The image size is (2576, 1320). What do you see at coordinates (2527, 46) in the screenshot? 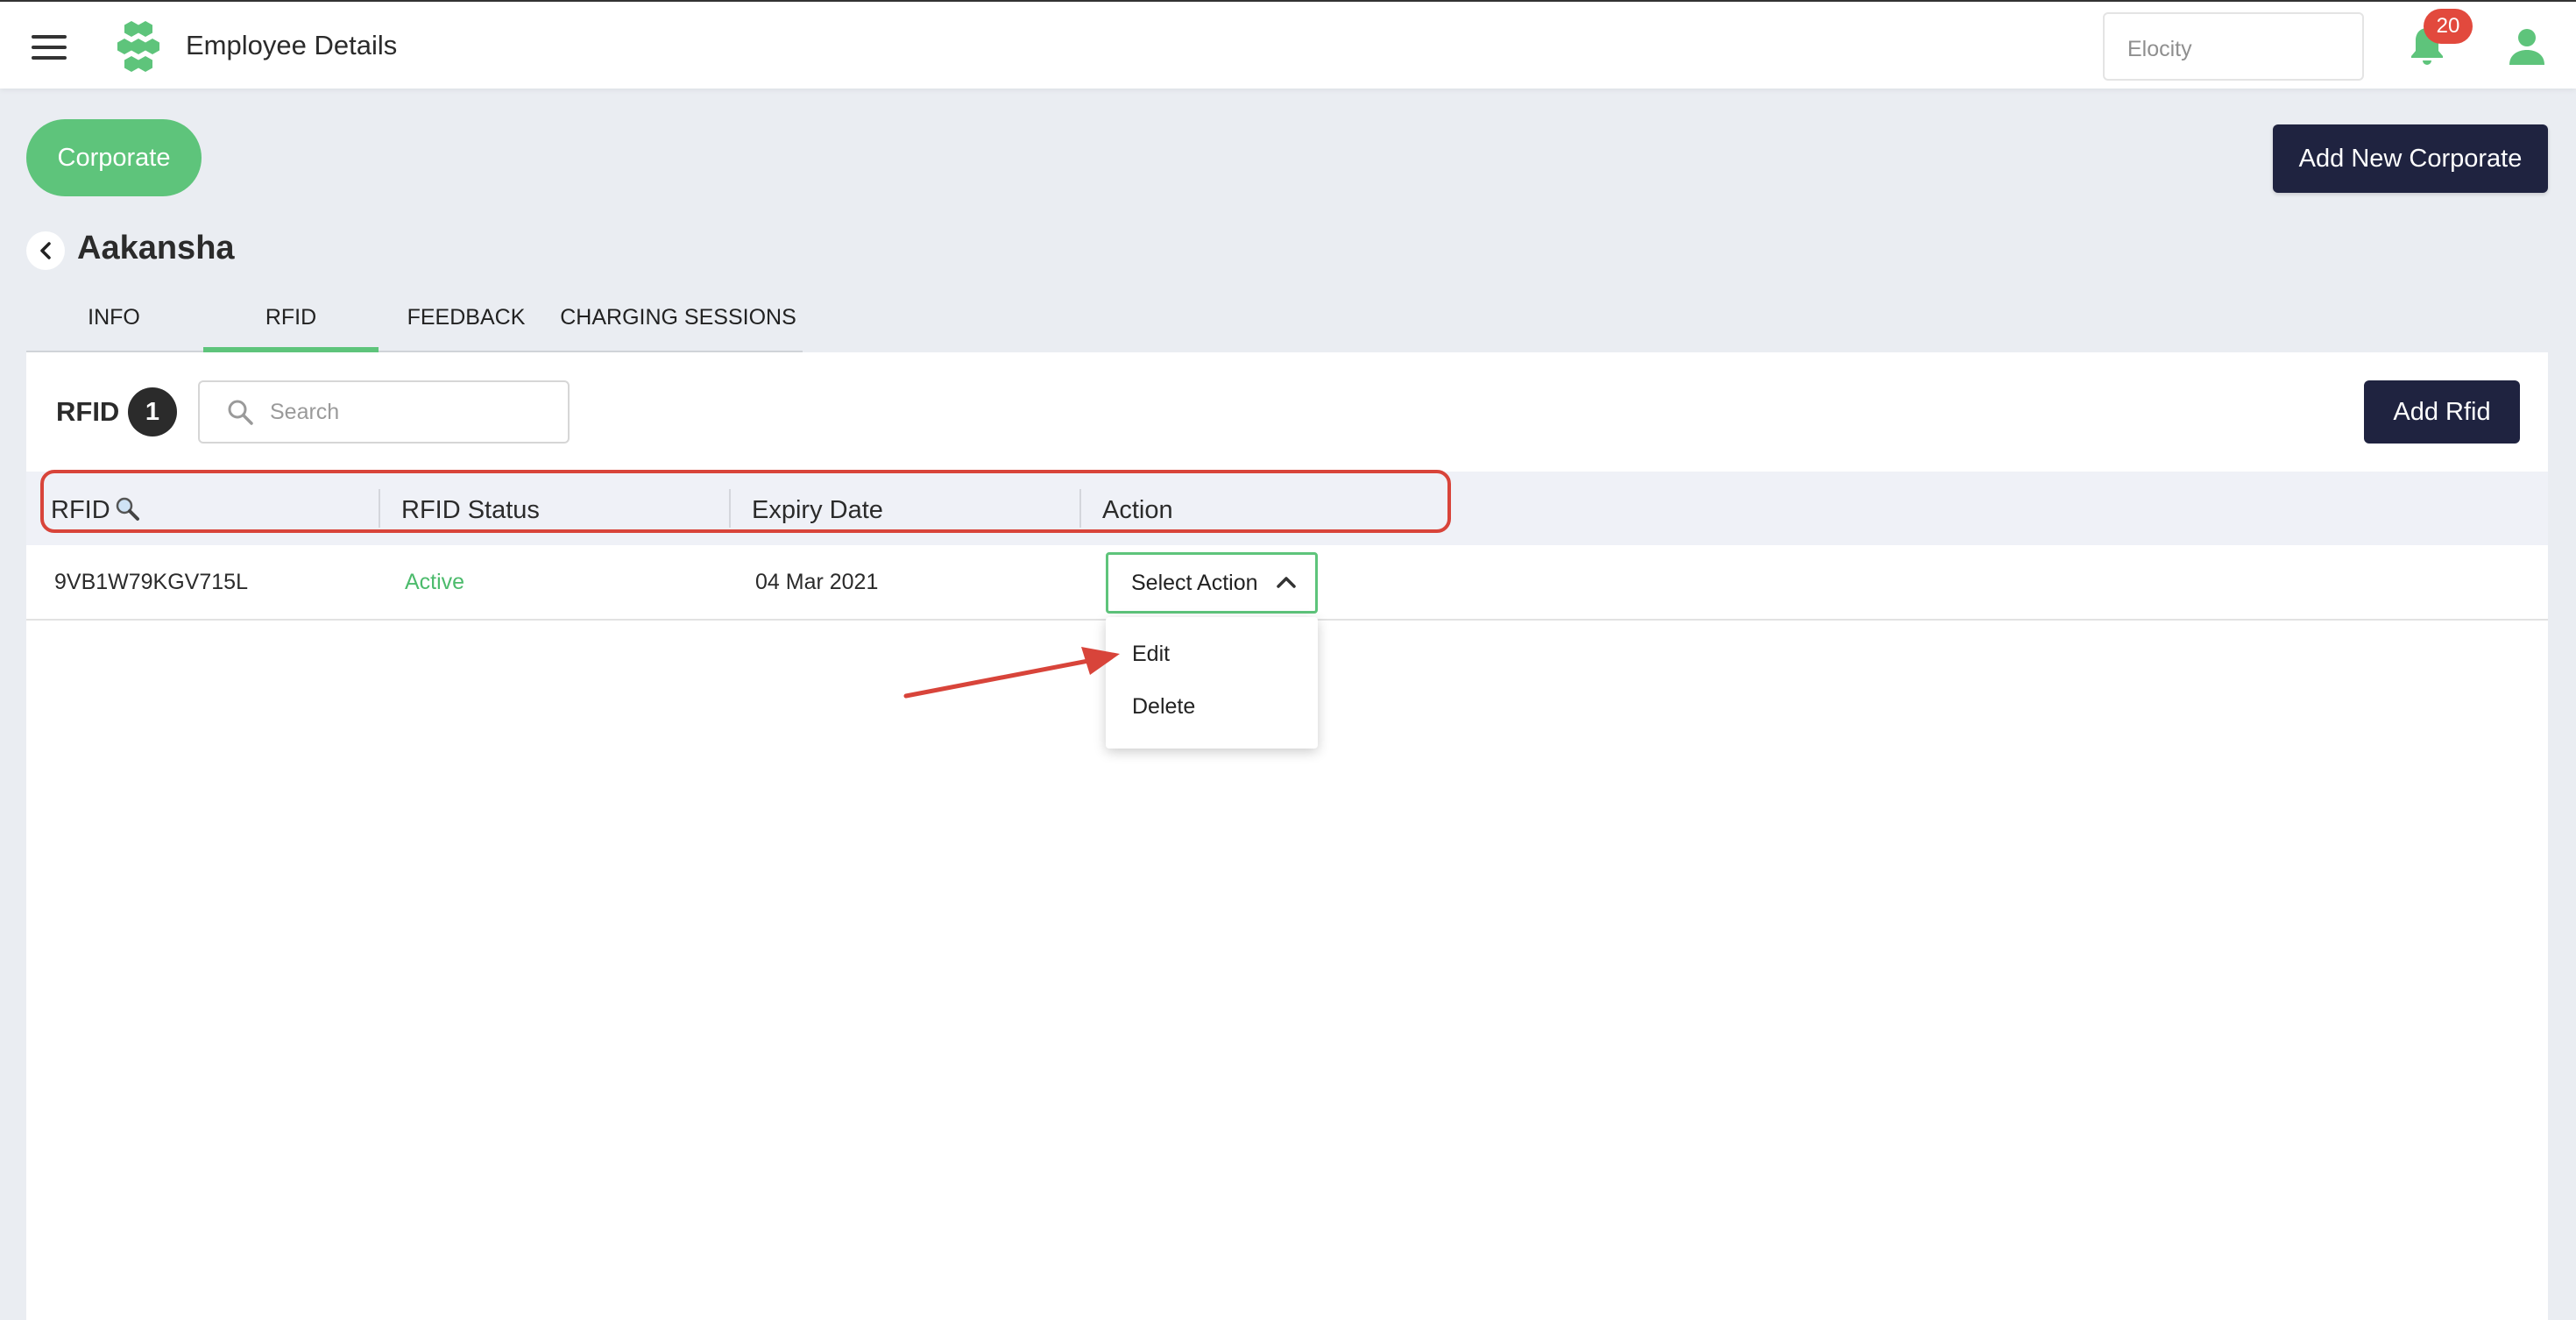
I see `user-icon` at bounding box center [2527, 46].